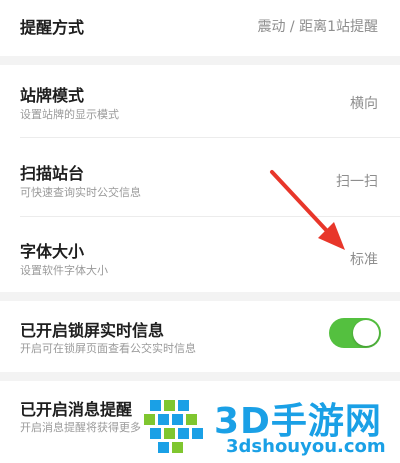 The image size is (400, 463). Describe the element at coordinates (92, 330) in the screenshot. I see `setting-title: 已开启锁屏实时信息` at that location.